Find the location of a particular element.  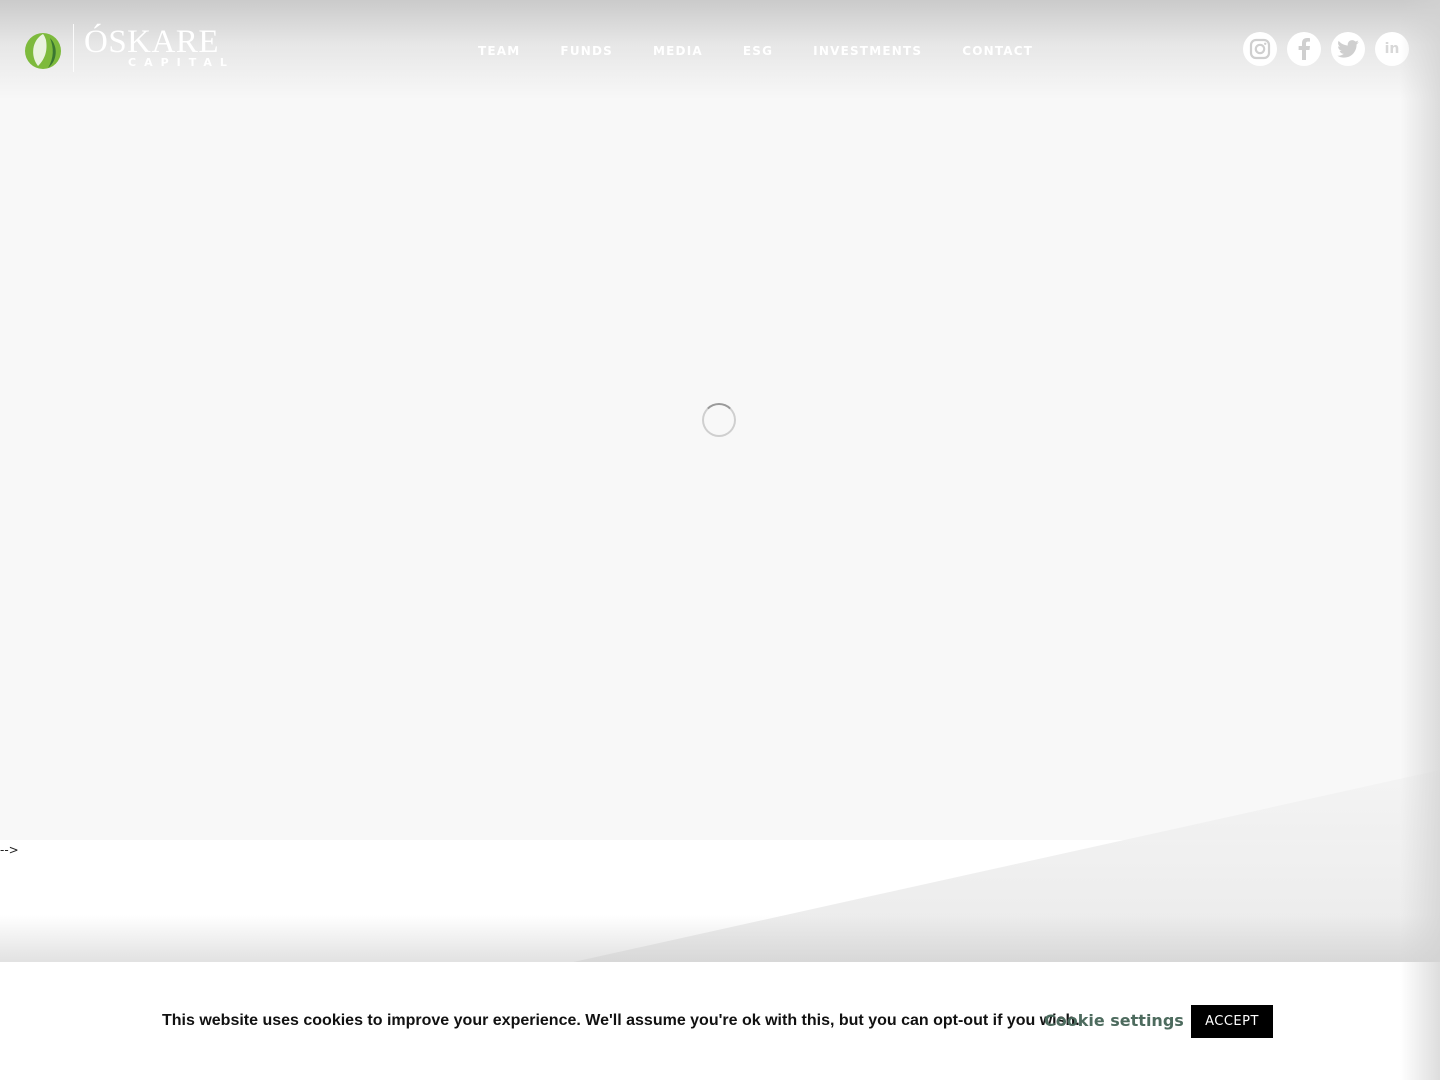

instagram-button is located at coordinates (1260, 49).